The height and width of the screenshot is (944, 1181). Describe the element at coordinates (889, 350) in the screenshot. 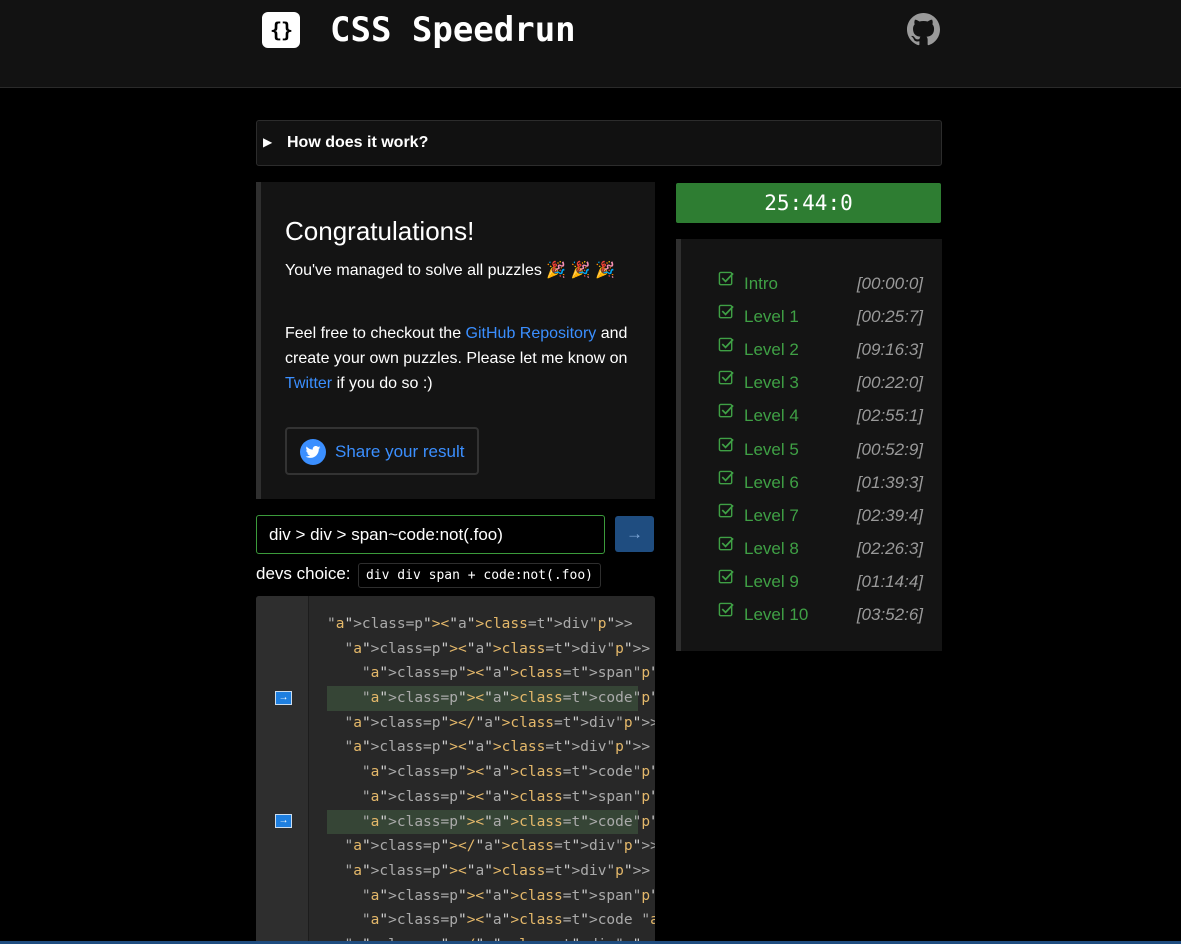

I see `level-time: [09:16:3]` at that location.